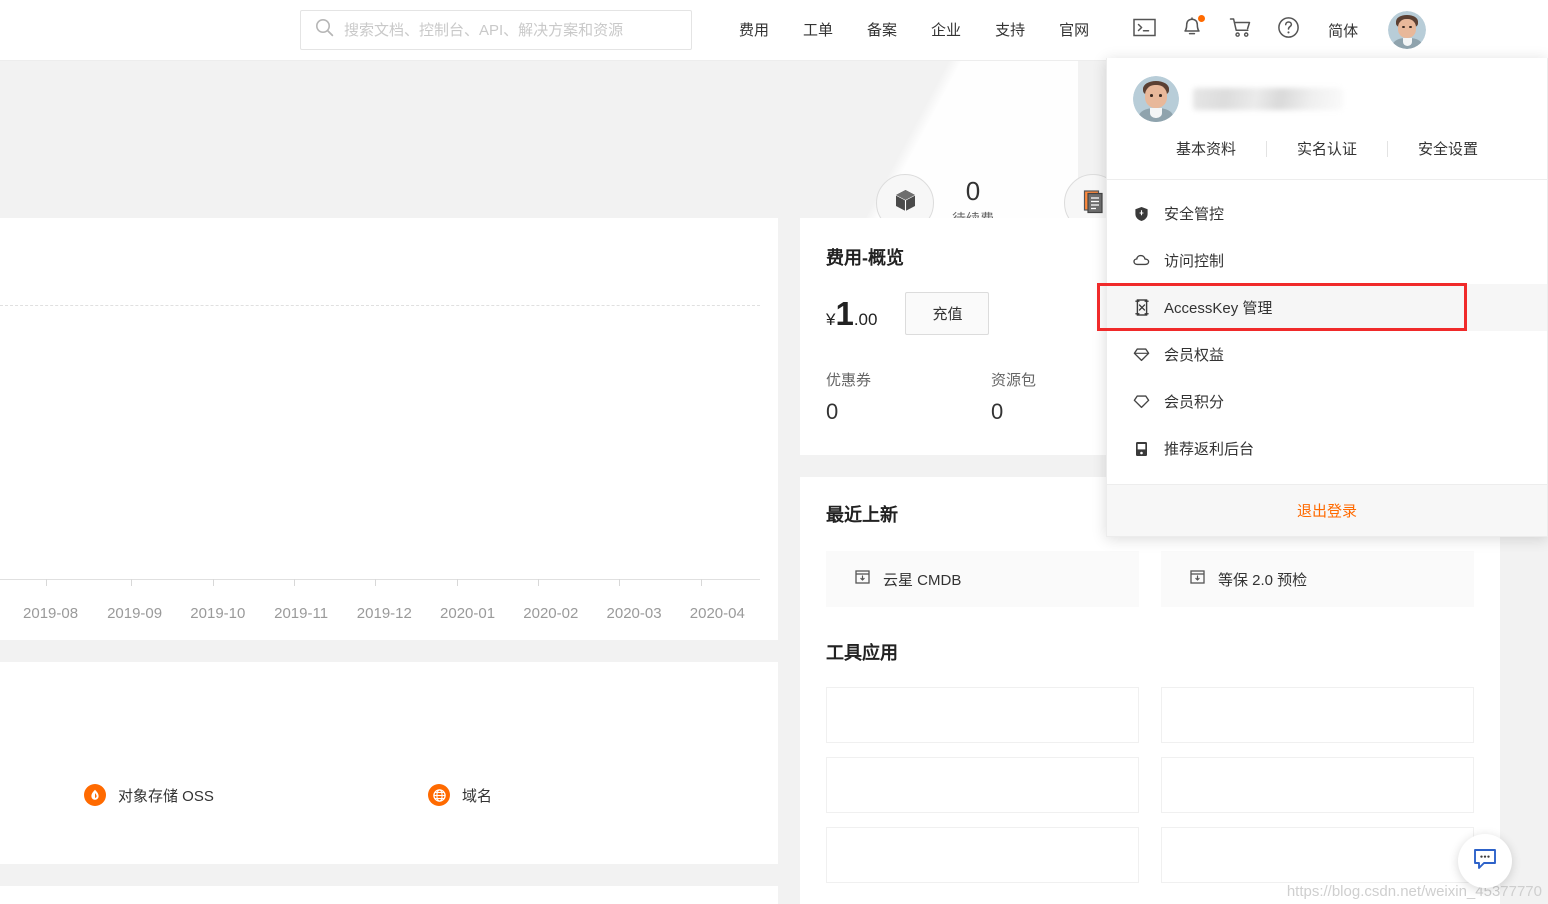 The image size is (1548, 904). I want to click on diamond-icon, so click(1141, 354).